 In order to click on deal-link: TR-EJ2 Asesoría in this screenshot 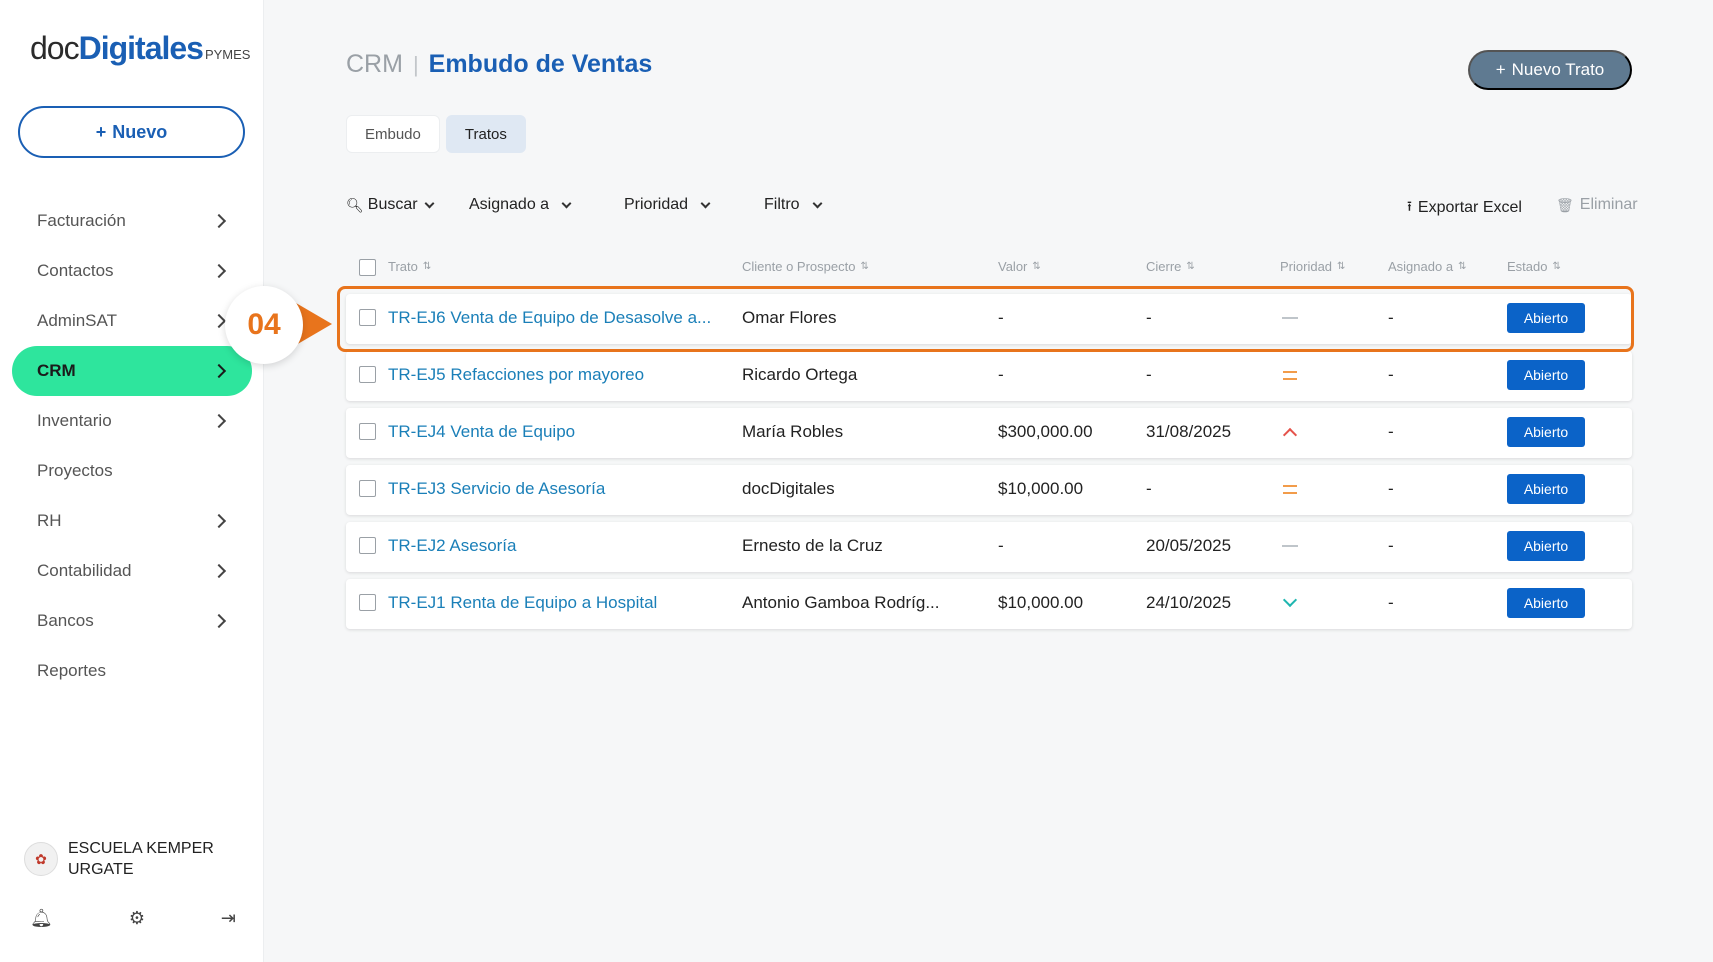, I will do `click(452, 546)`.